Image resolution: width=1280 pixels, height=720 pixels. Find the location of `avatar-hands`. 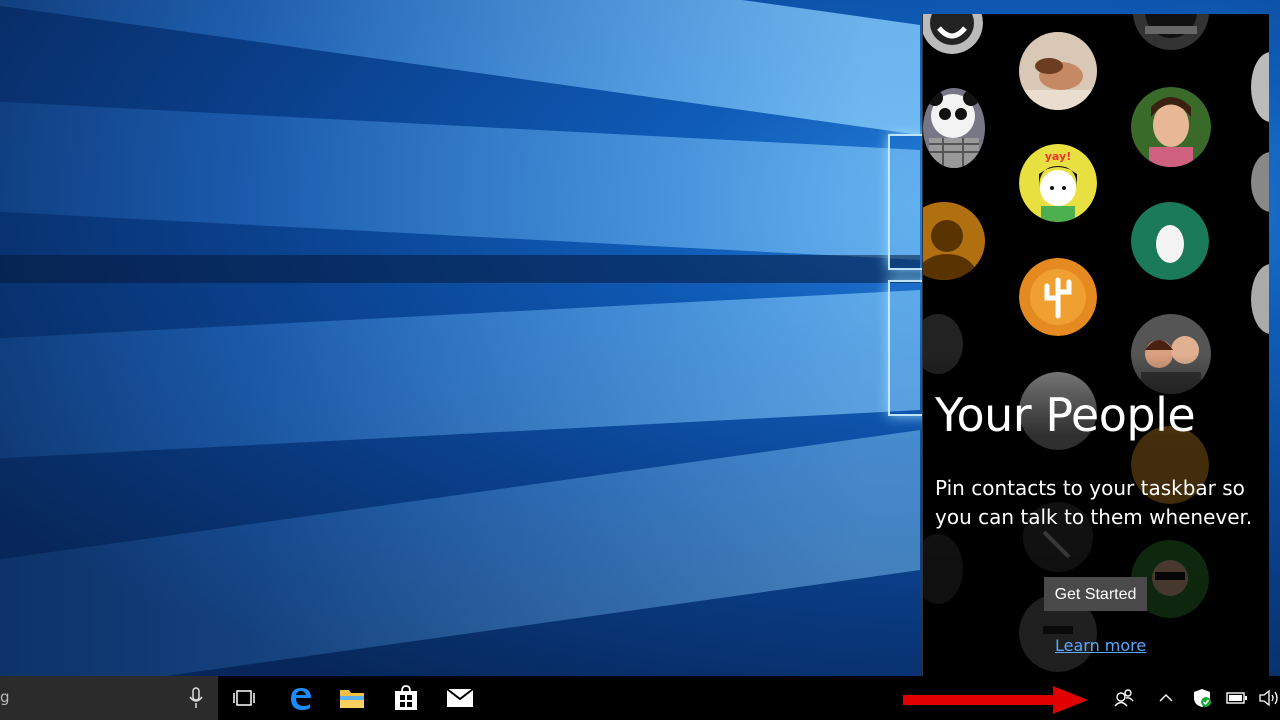

avatar-hands is located at coordinates (1058, 71).